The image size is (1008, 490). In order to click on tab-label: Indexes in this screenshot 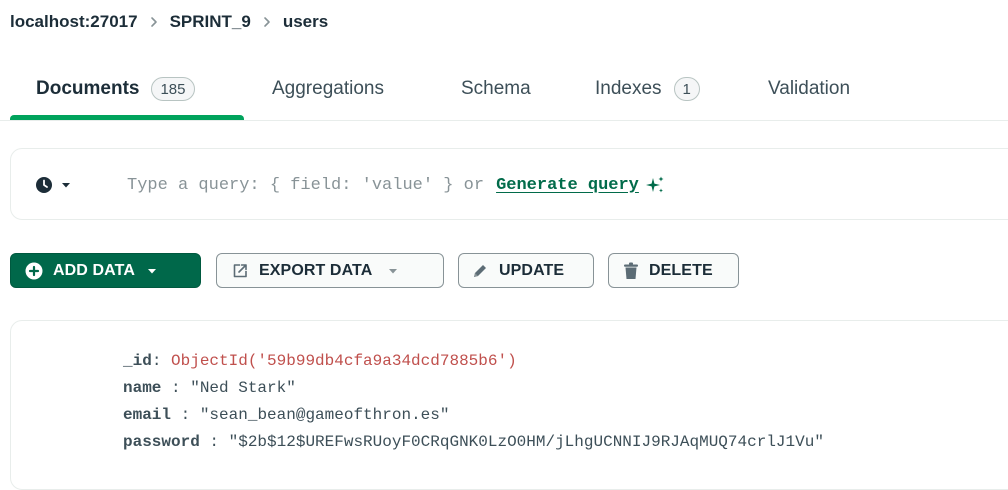, I will do `click(628, 88)`.